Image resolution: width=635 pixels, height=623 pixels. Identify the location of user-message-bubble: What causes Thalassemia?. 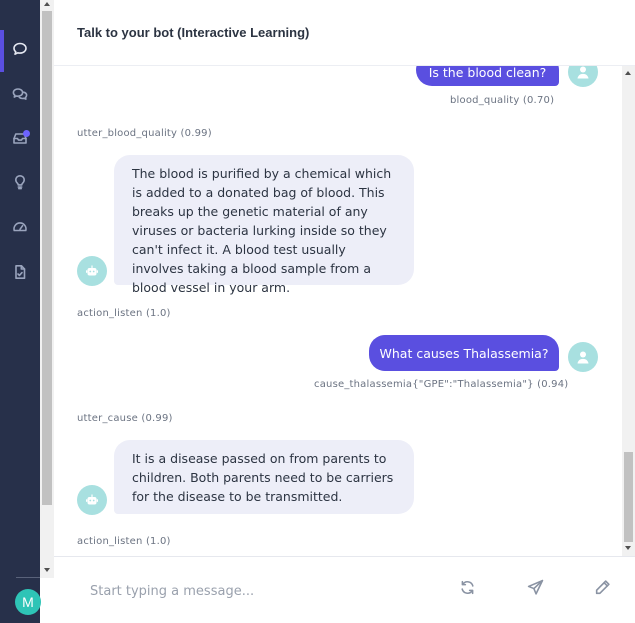
(464, 353).